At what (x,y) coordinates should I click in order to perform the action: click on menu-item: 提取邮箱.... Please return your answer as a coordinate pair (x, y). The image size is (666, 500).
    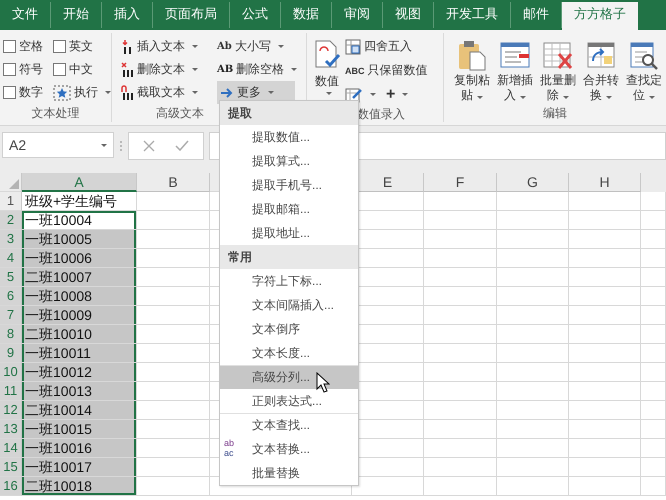
    Looking at the image, I should click on (289, 209).